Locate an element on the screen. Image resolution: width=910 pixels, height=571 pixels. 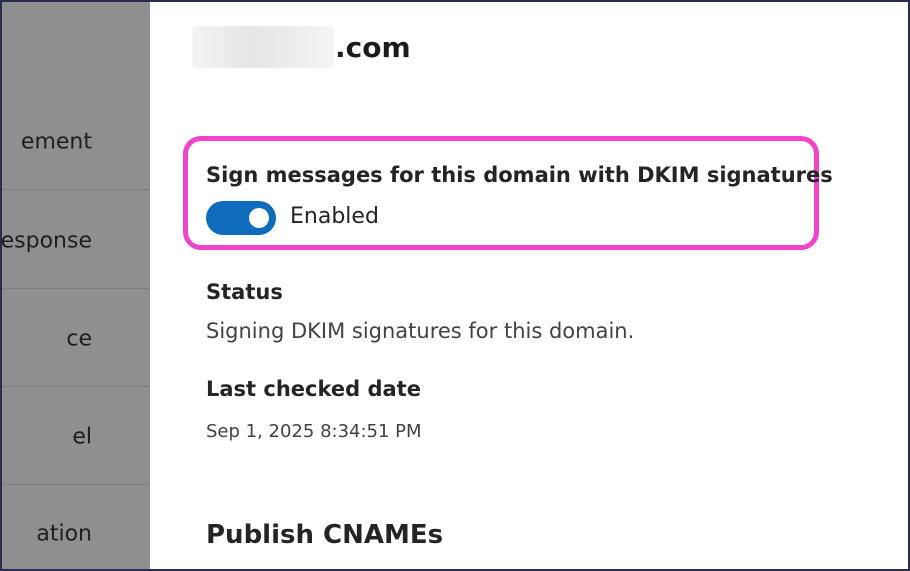
dkim-toggle-switch is located at coordinates (241, 218).